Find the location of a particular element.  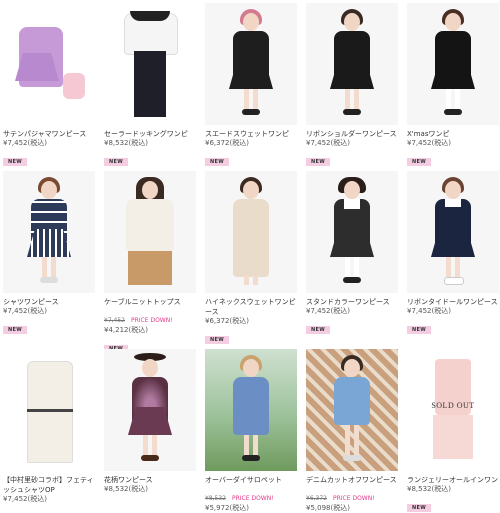

product-card: シャツワンピース ¥7,452(税込) NEW is located at coordinates (49, 253).